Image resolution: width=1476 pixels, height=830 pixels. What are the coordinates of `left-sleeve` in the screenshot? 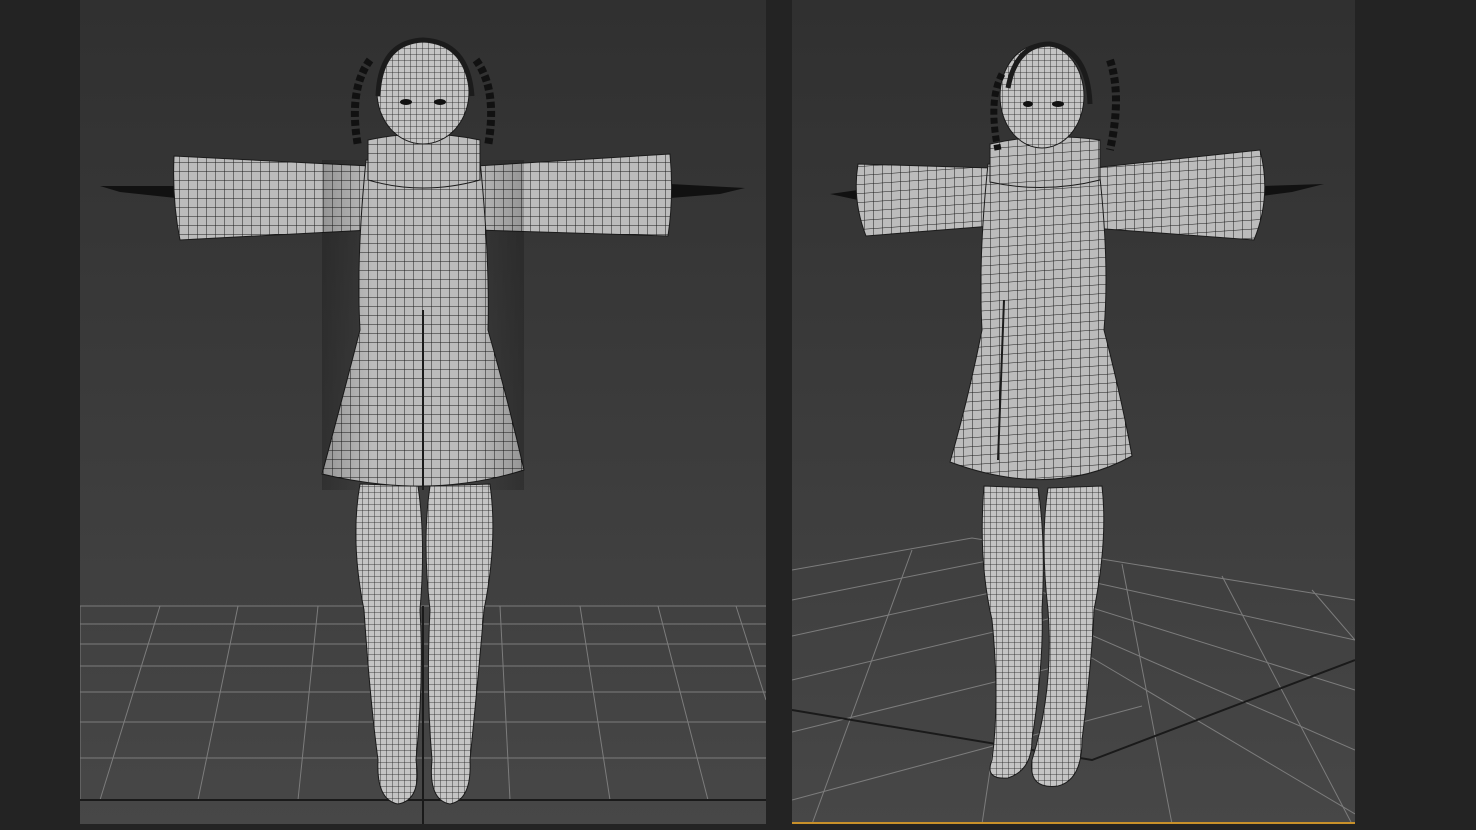 It's located at (924, 200).